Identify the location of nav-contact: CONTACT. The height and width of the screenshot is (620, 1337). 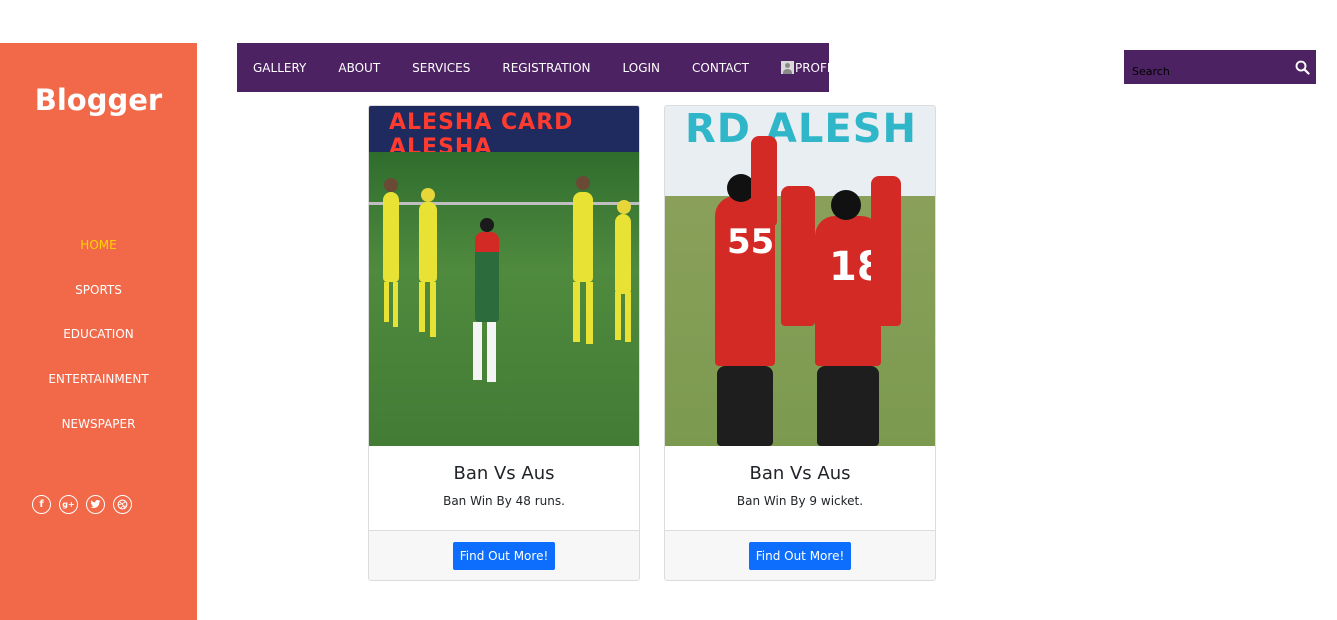
(720, 68).